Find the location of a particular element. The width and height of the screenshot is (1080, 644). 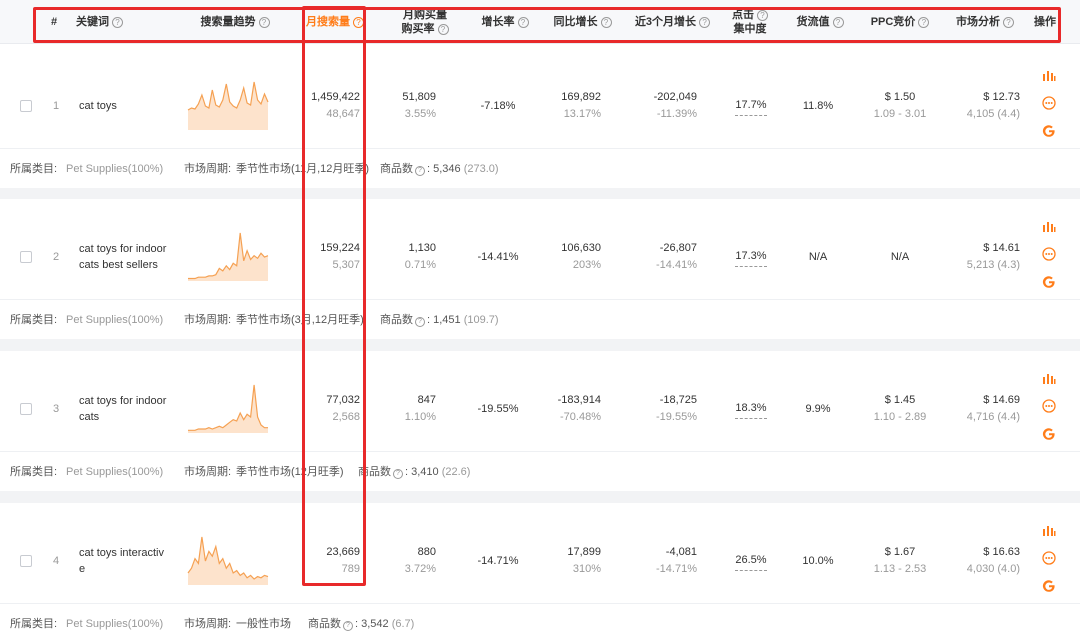

header-ppc: PPC竞价? is located at coordinates (900, 22).